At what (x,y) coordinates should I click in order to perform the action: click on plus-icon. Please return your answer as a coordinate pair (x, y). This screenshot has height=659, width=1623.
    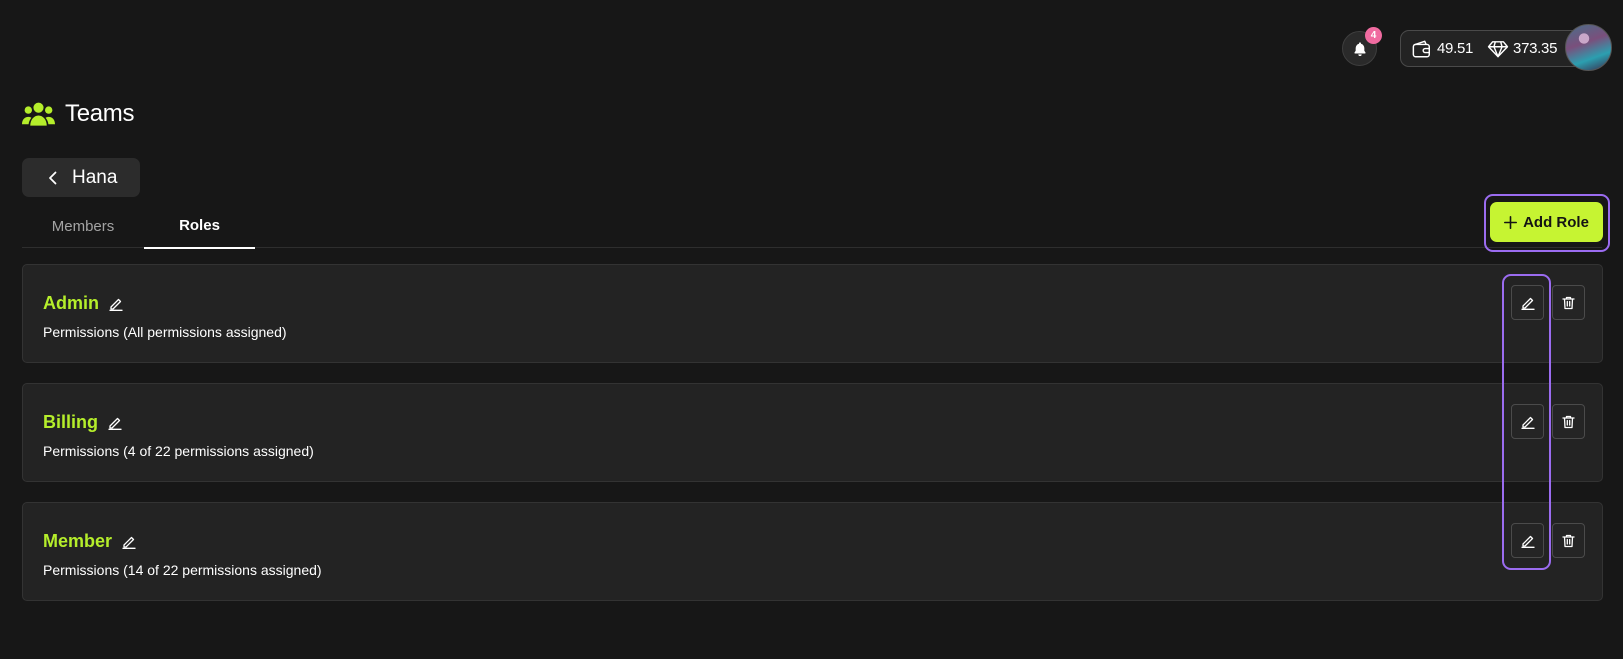
    Looking at the image, I should click on (1511, 222).